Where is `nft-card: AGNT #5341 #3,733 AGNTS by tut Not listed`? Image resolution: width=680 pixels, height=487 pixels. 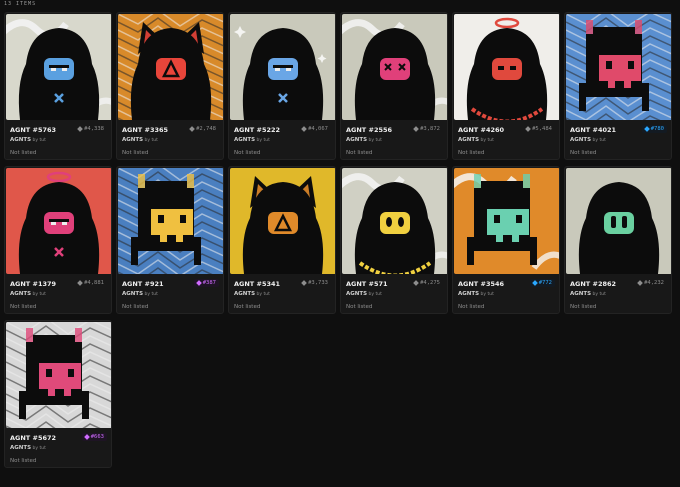 nft-card: AGNT #5341 #3,733 AGNTS by tut Not listed is located at coordinates (282, 240).